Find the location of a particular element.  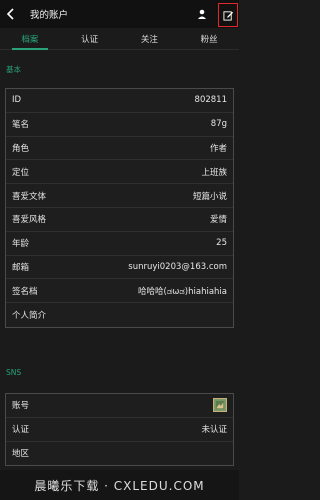

row-id: ID 802811 is located at coordinates (119, 101).